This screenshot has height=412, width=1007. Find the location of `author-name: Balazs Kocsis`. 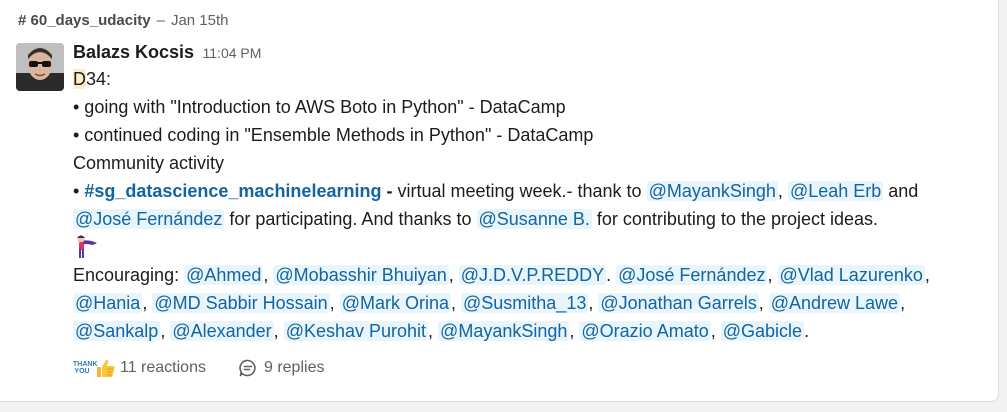

author-name: Balazs Kocsis is located at coordinates (133, 52).